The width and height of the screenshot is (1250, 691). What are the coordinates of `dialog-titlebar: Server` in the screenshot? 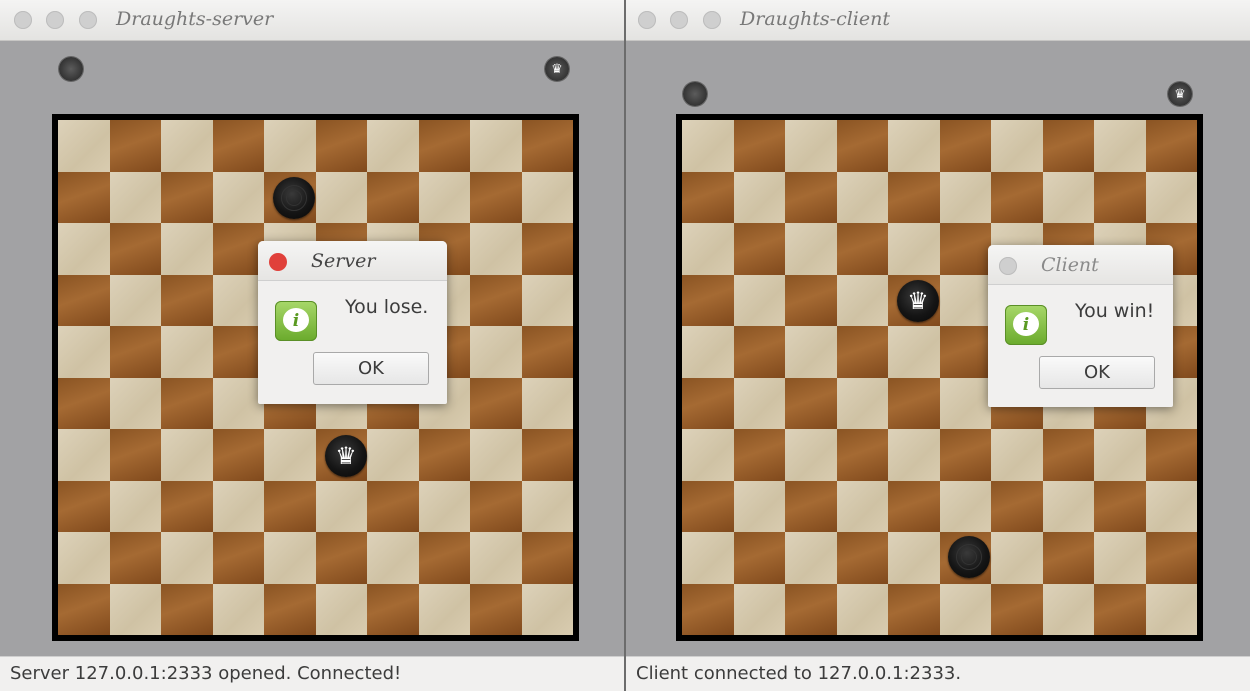 It's located at (352, 261).